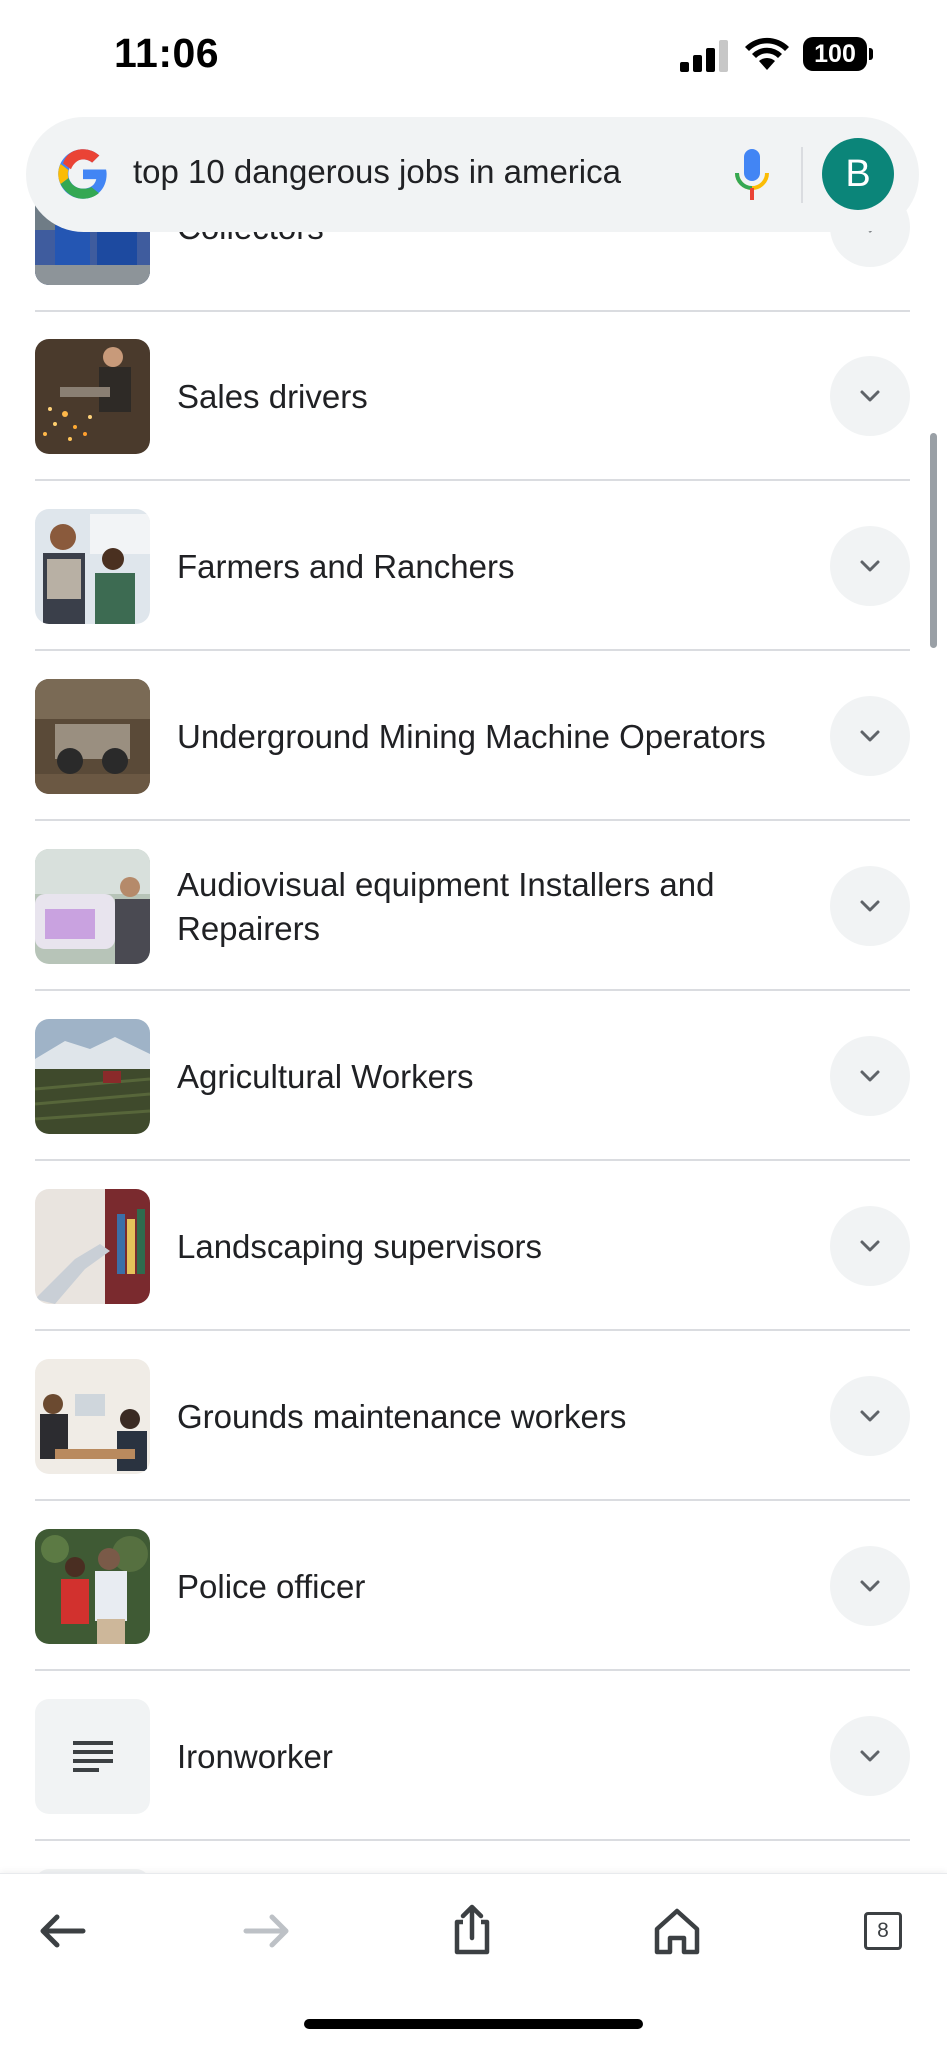 The height and width of the screenshot is (2048, 947). What do you see at coordinates (346, 566) in the screenshot?
I see `result-title: Farmers and Ranchers` at bounding box center [346, 566].